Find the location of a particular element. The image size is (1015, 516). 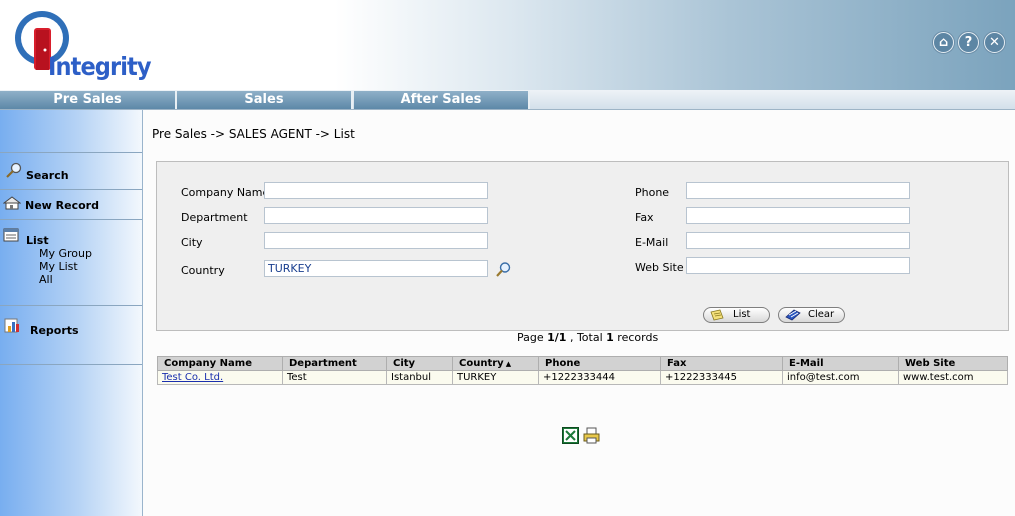

sidebar-item-search: Search is located at coordinates (71, 174).